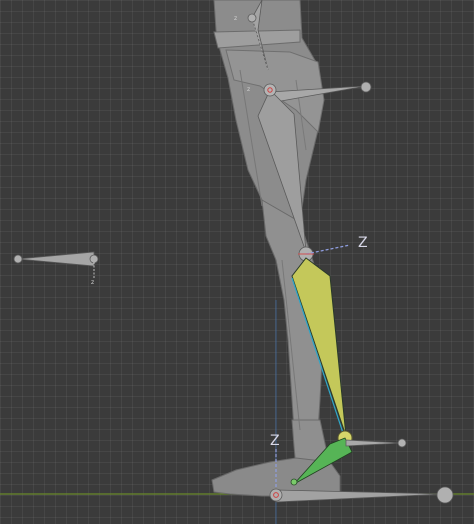  Describe the element at coordinates (328, 249) in the screenshot. I see `knee-z-axis-line` at that location.